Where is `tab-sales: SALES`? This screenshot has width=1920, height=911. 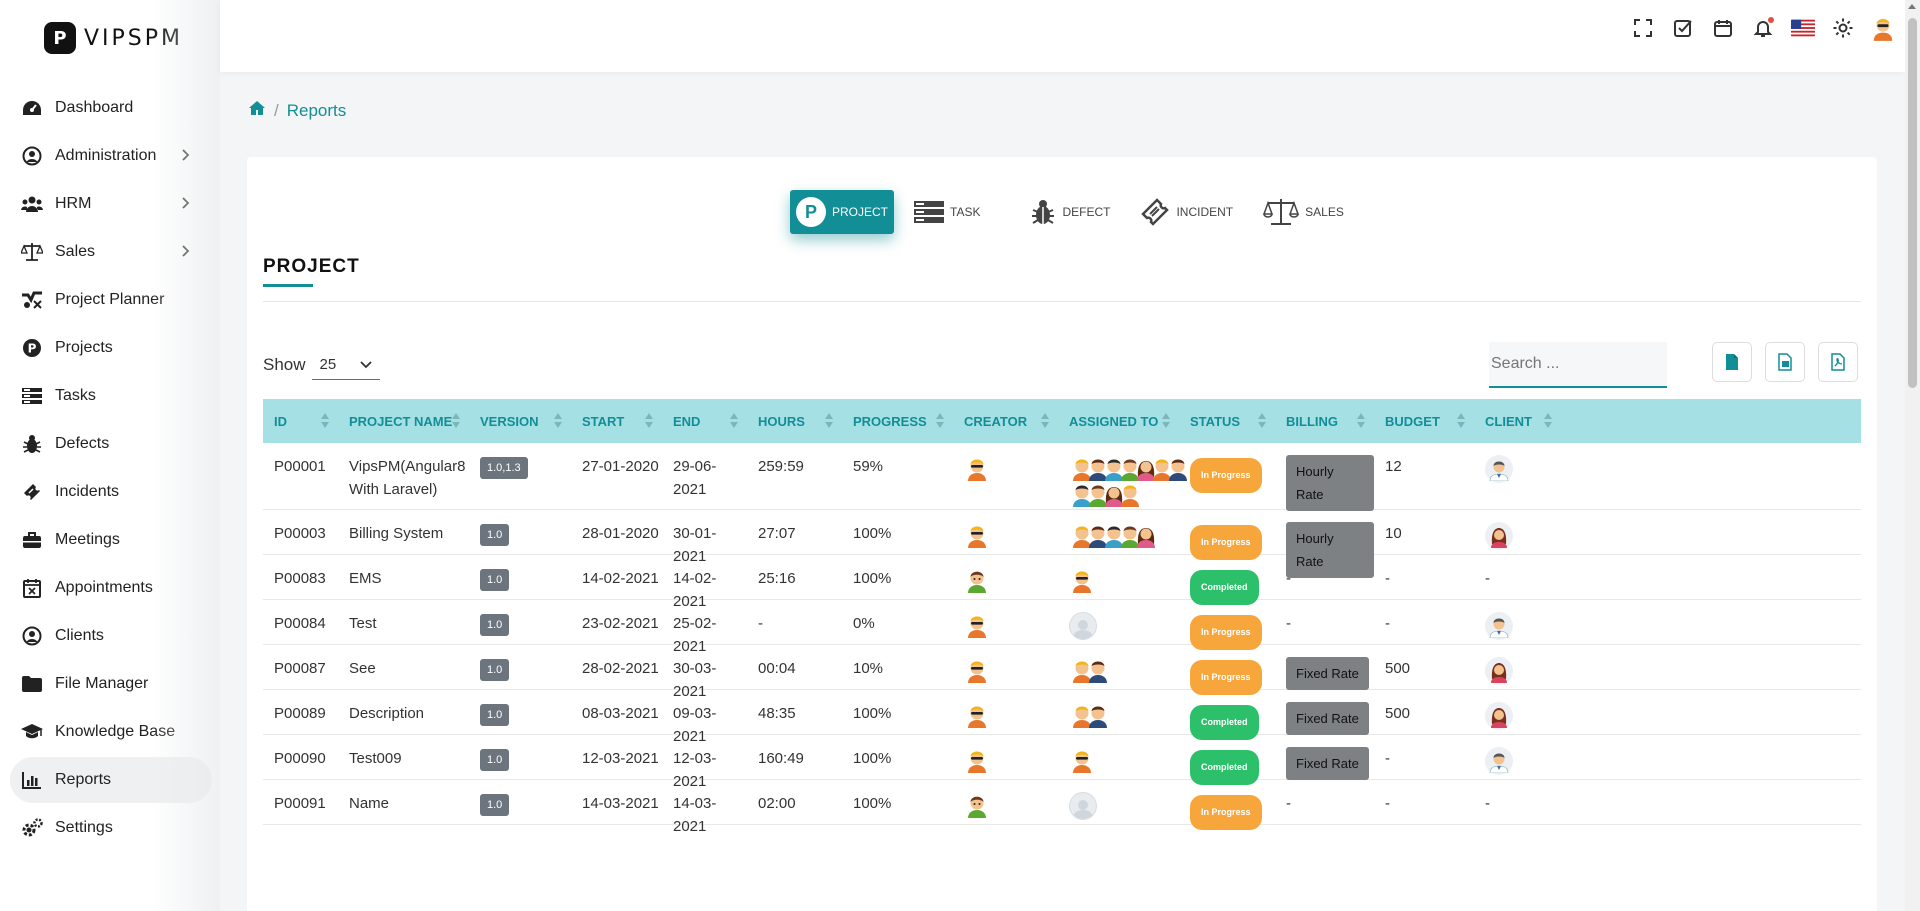 tab-sales: SALES is located at coordinates (1303, 212).